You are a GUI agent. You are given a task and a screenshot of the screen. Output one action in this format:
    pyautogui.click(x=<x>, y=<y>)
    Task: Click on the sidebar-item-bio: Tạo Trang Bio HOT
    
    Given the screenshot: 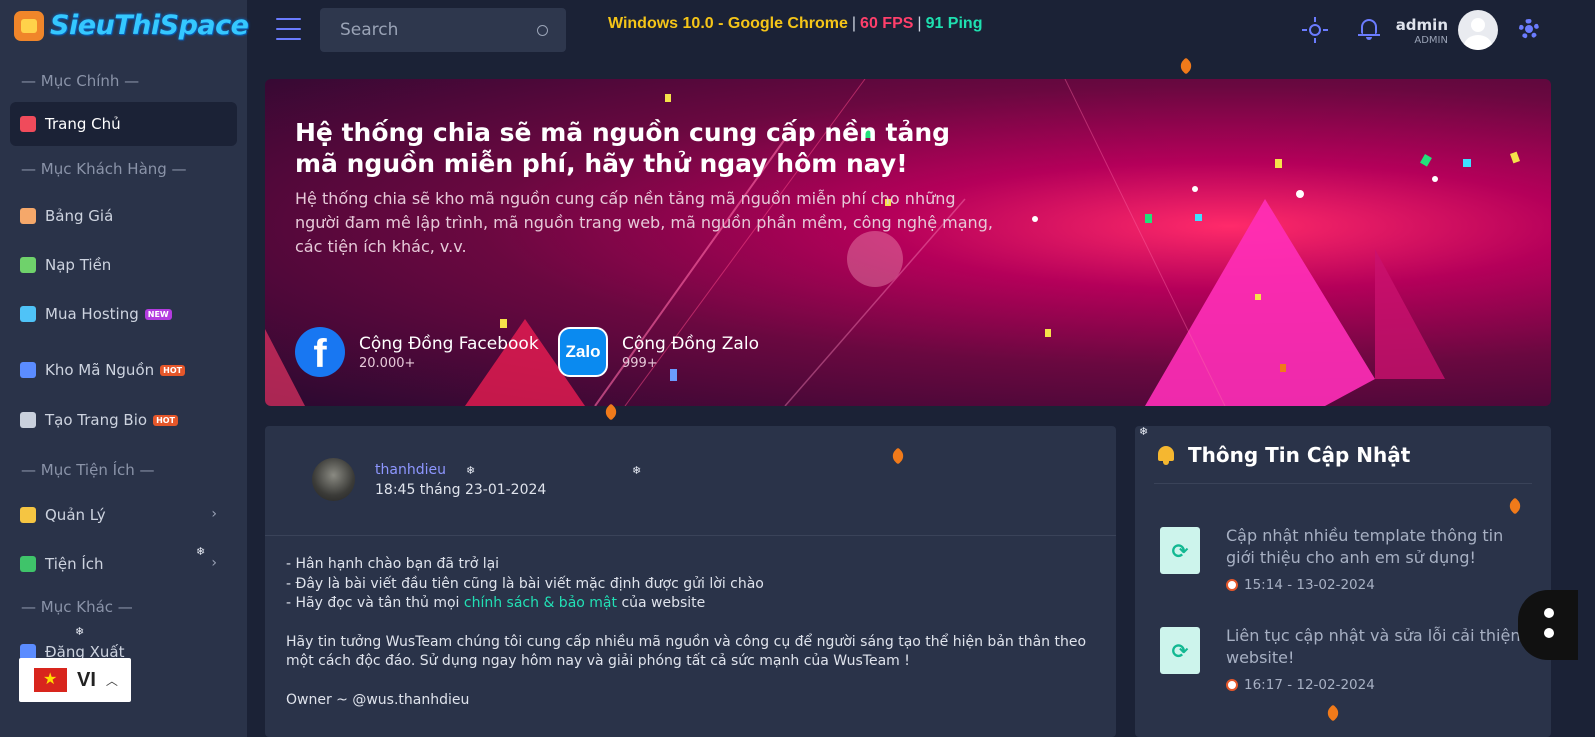 What is the action you would take?
    pyautogui.click(x=123, y=420)
    